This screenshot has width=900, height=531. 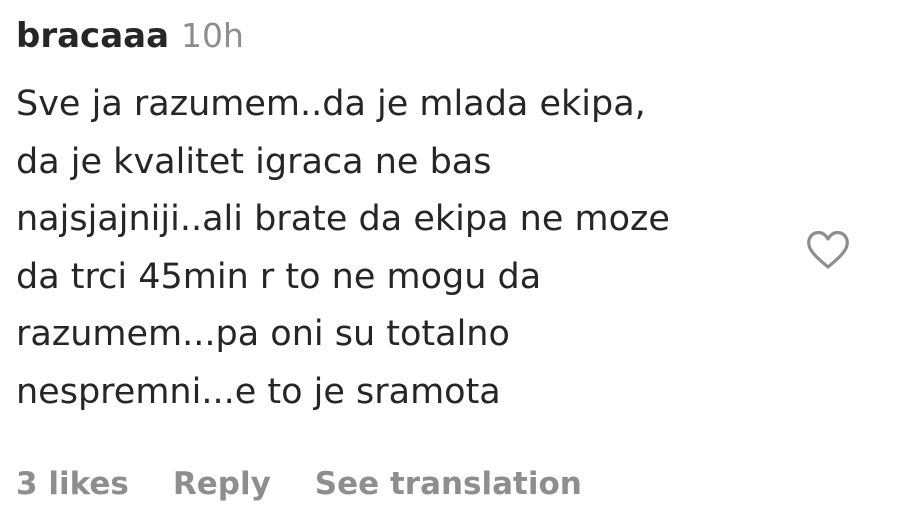 I want to click on likes-count-button: 3 likes, so click(x=72, y=484).